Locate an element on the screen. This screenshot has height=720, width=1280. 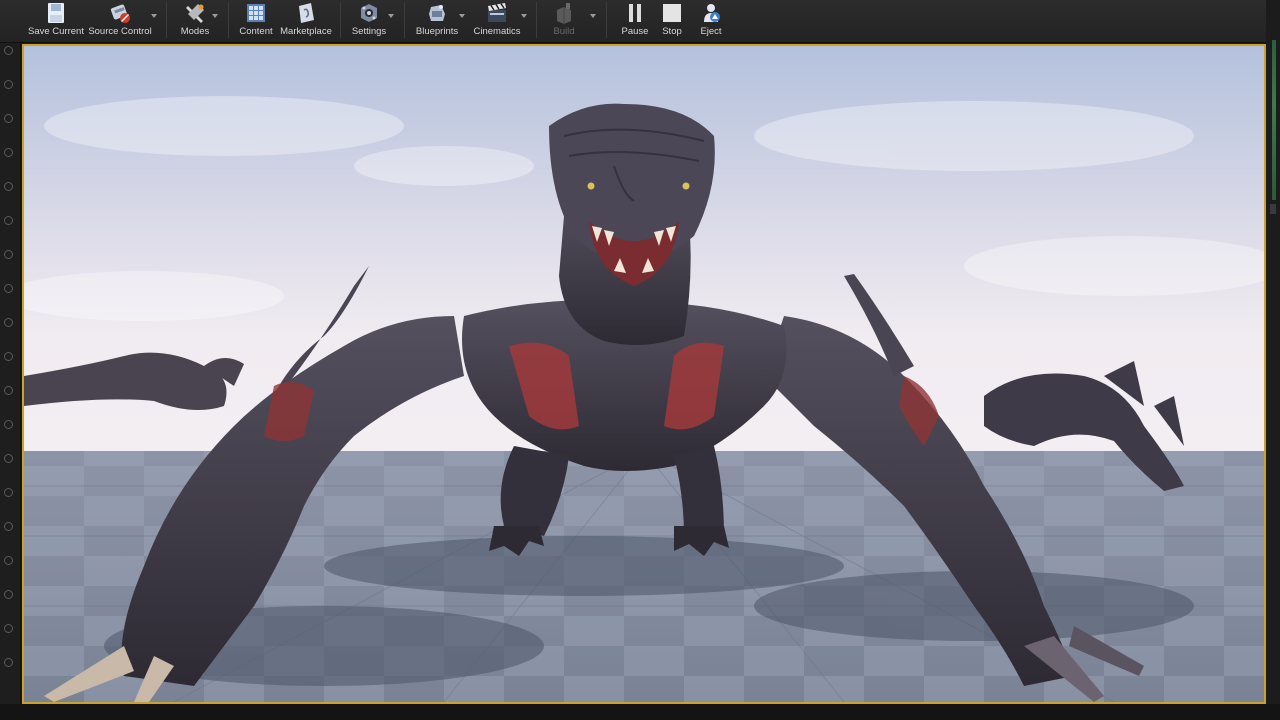
settings-label: Settings is located at coordinates (369, 31).